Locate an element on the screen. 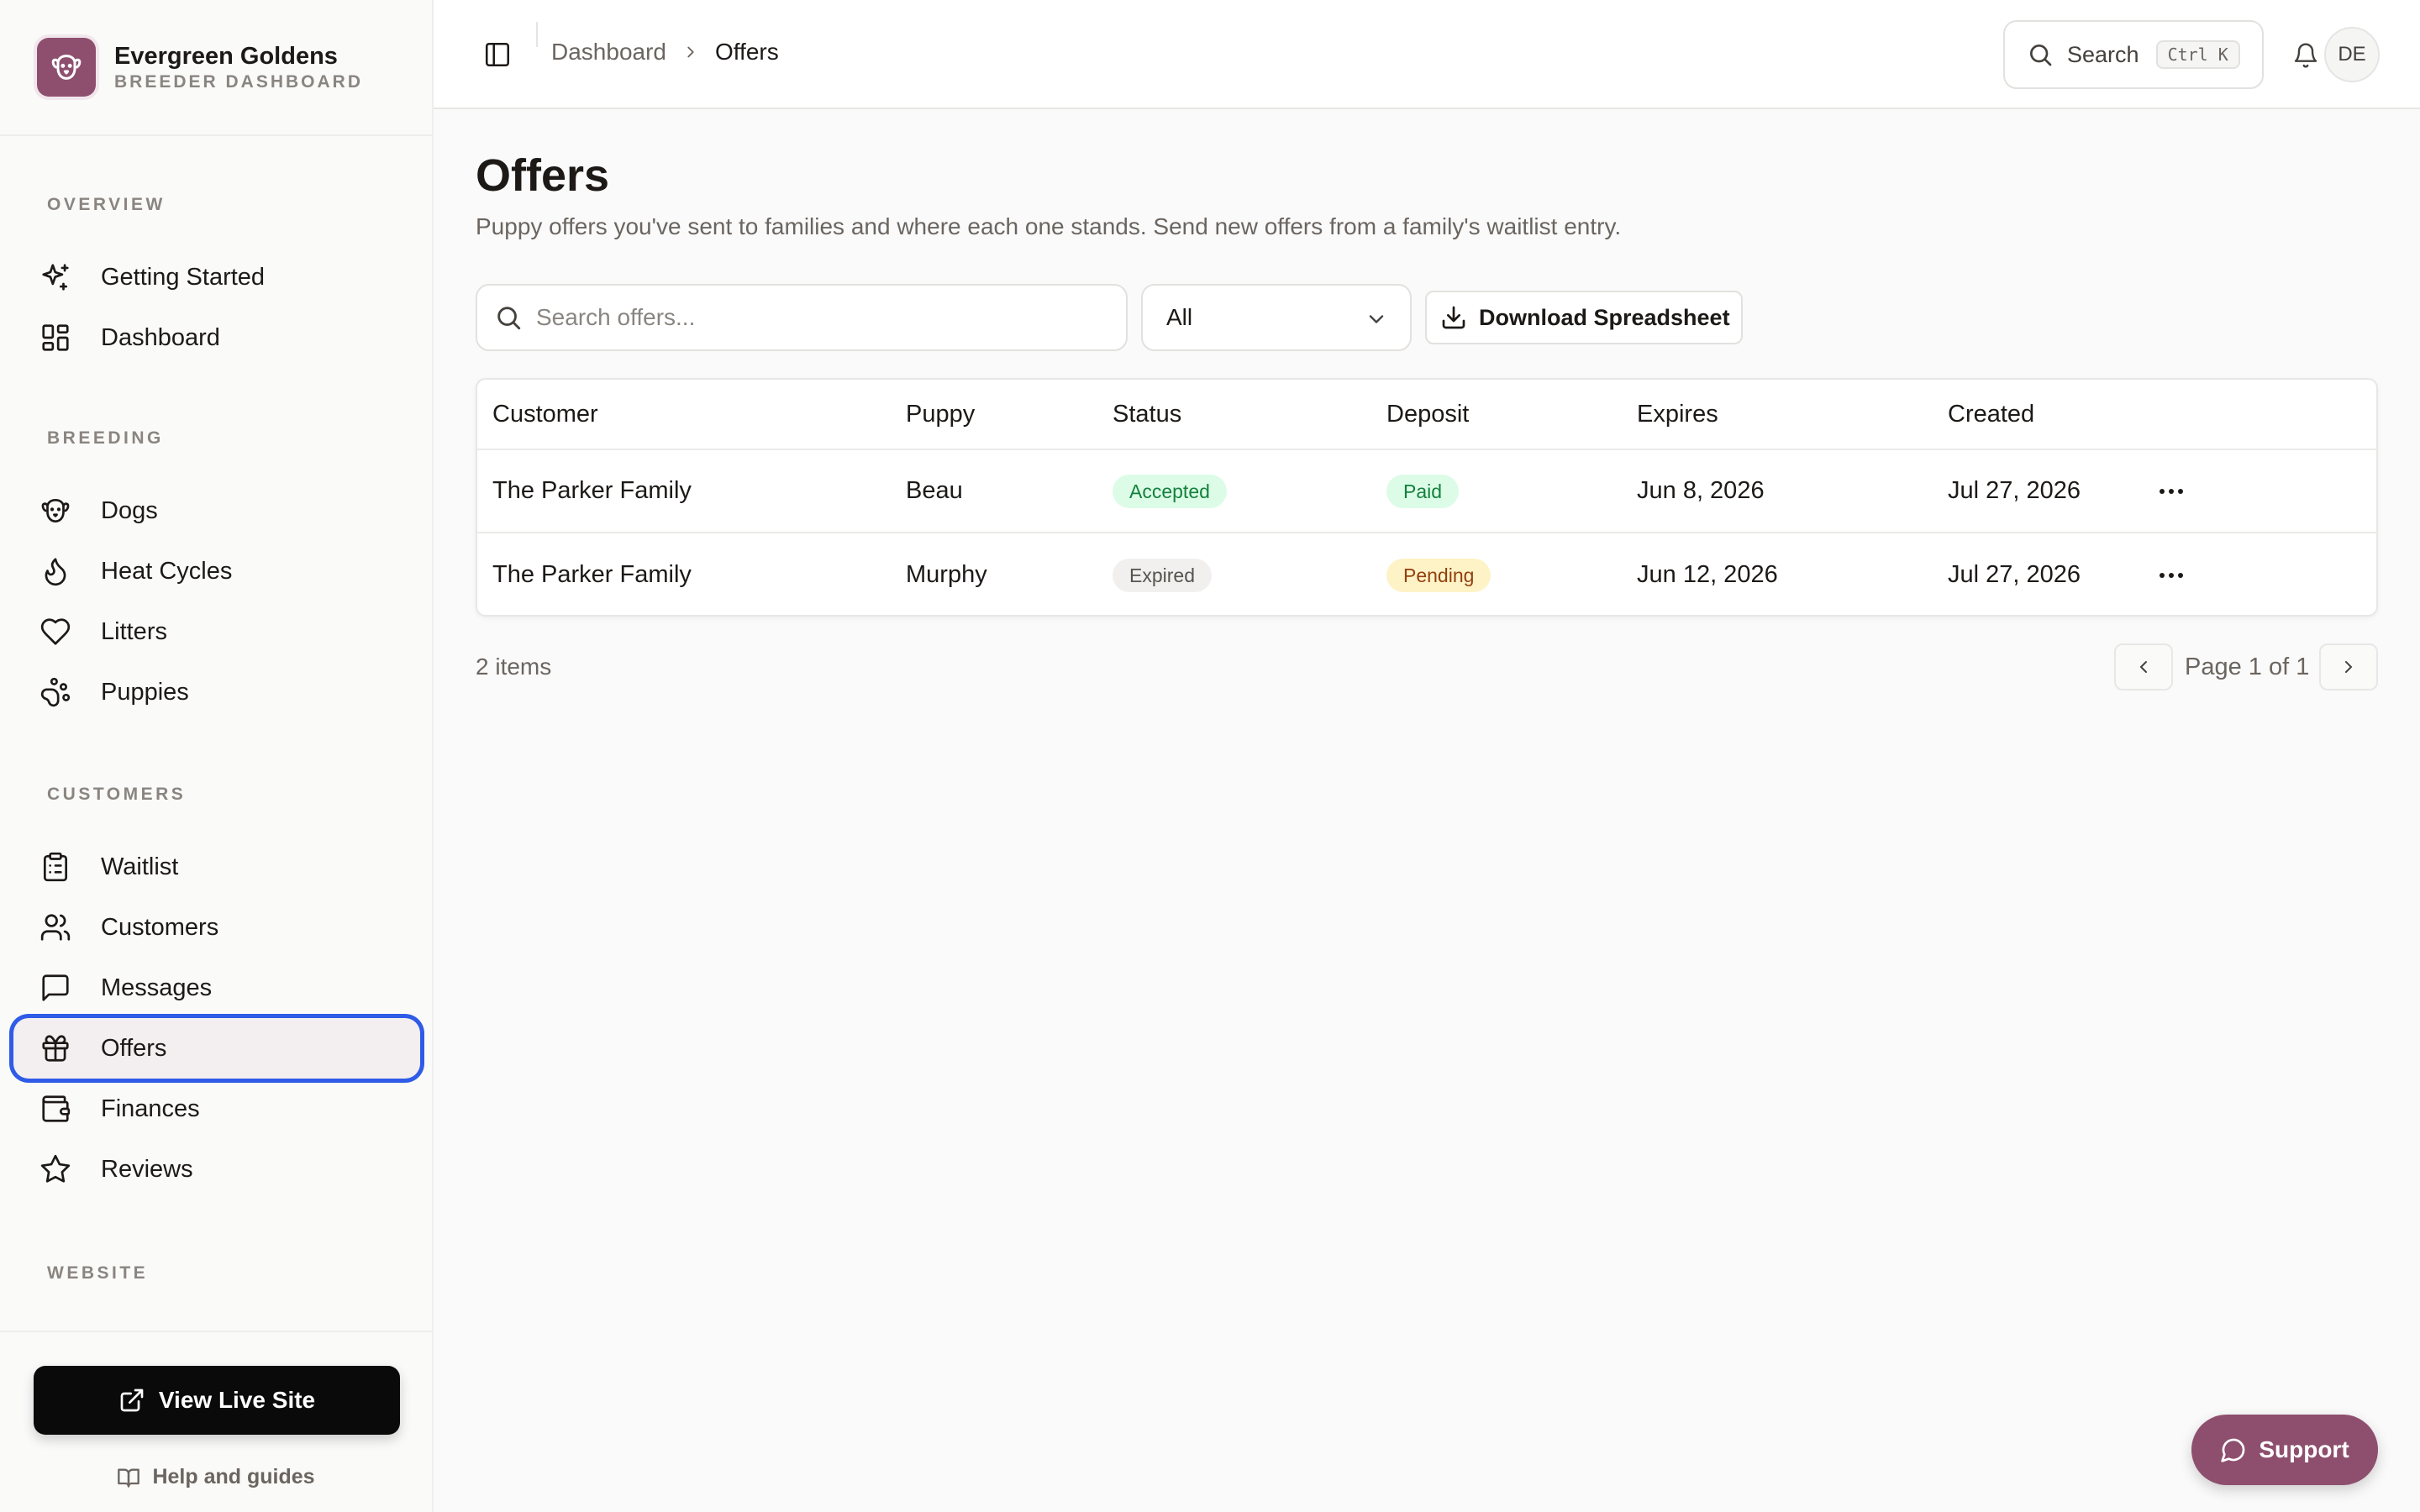 The width and height of the screenshot is (2420, 1512). column-header-customer: Customer is located at coordinates (545, 414).